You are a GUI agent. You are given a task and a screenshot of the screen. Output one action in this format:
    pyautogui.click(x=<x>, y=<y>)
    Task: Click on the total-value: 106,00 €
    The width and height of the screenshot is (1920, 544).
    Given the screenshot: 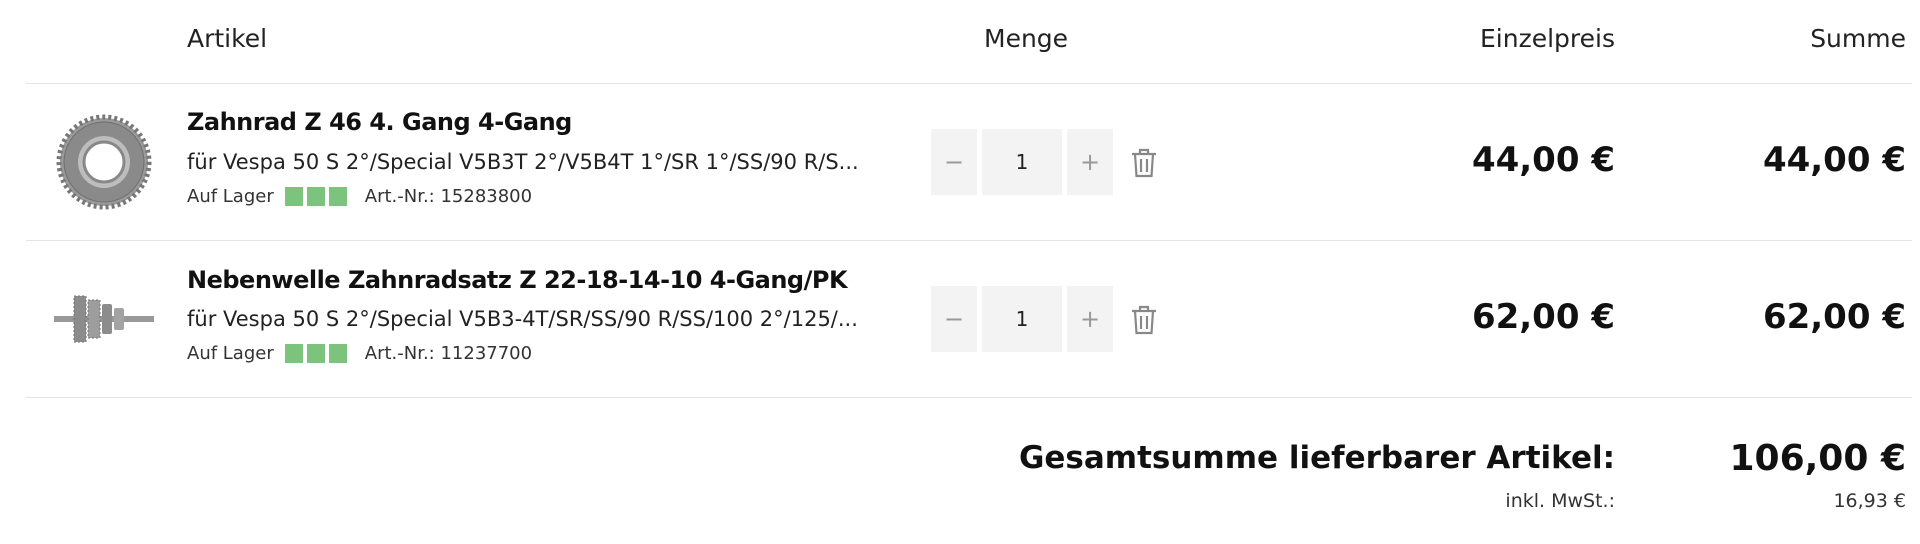 What is the action you would take?
    pyautogui.click(x=1817, y=458)
    